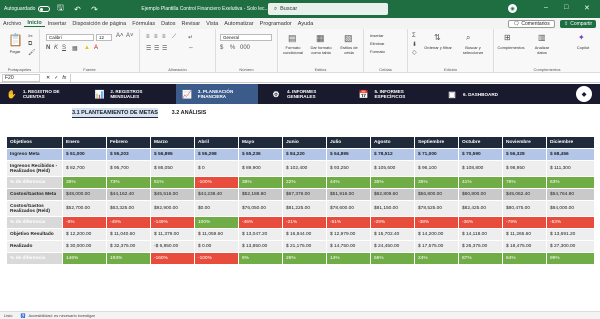 This screenshot has width=600, height=319. I want to click on table-cell: $ 26,375.00, so click(480, 246).